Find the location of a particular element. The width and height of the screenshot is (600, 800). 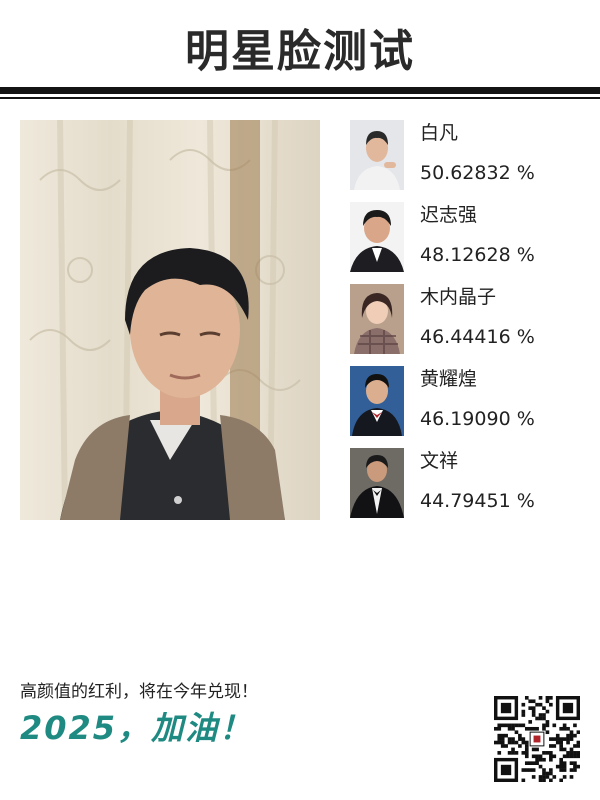

match-score-value: 50.62832 is located at coordinates (465, 173).